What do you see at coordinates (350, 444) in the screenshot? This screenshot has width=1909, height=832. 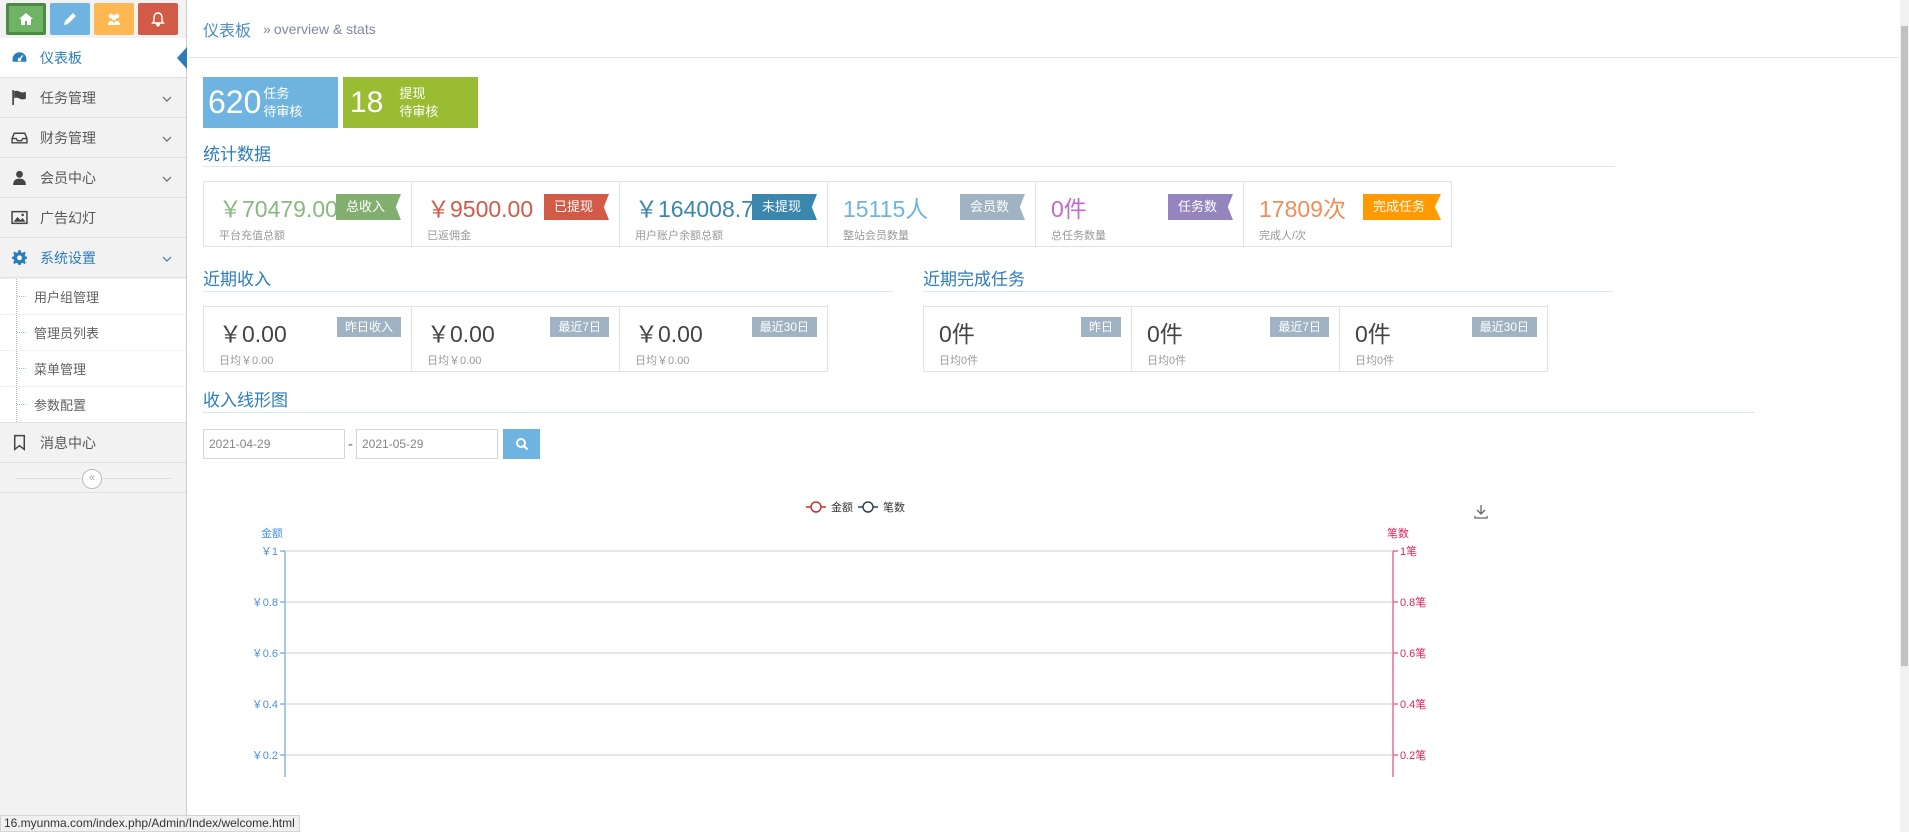 I see `date-range-dash: -` at bounding box center [350, 444].